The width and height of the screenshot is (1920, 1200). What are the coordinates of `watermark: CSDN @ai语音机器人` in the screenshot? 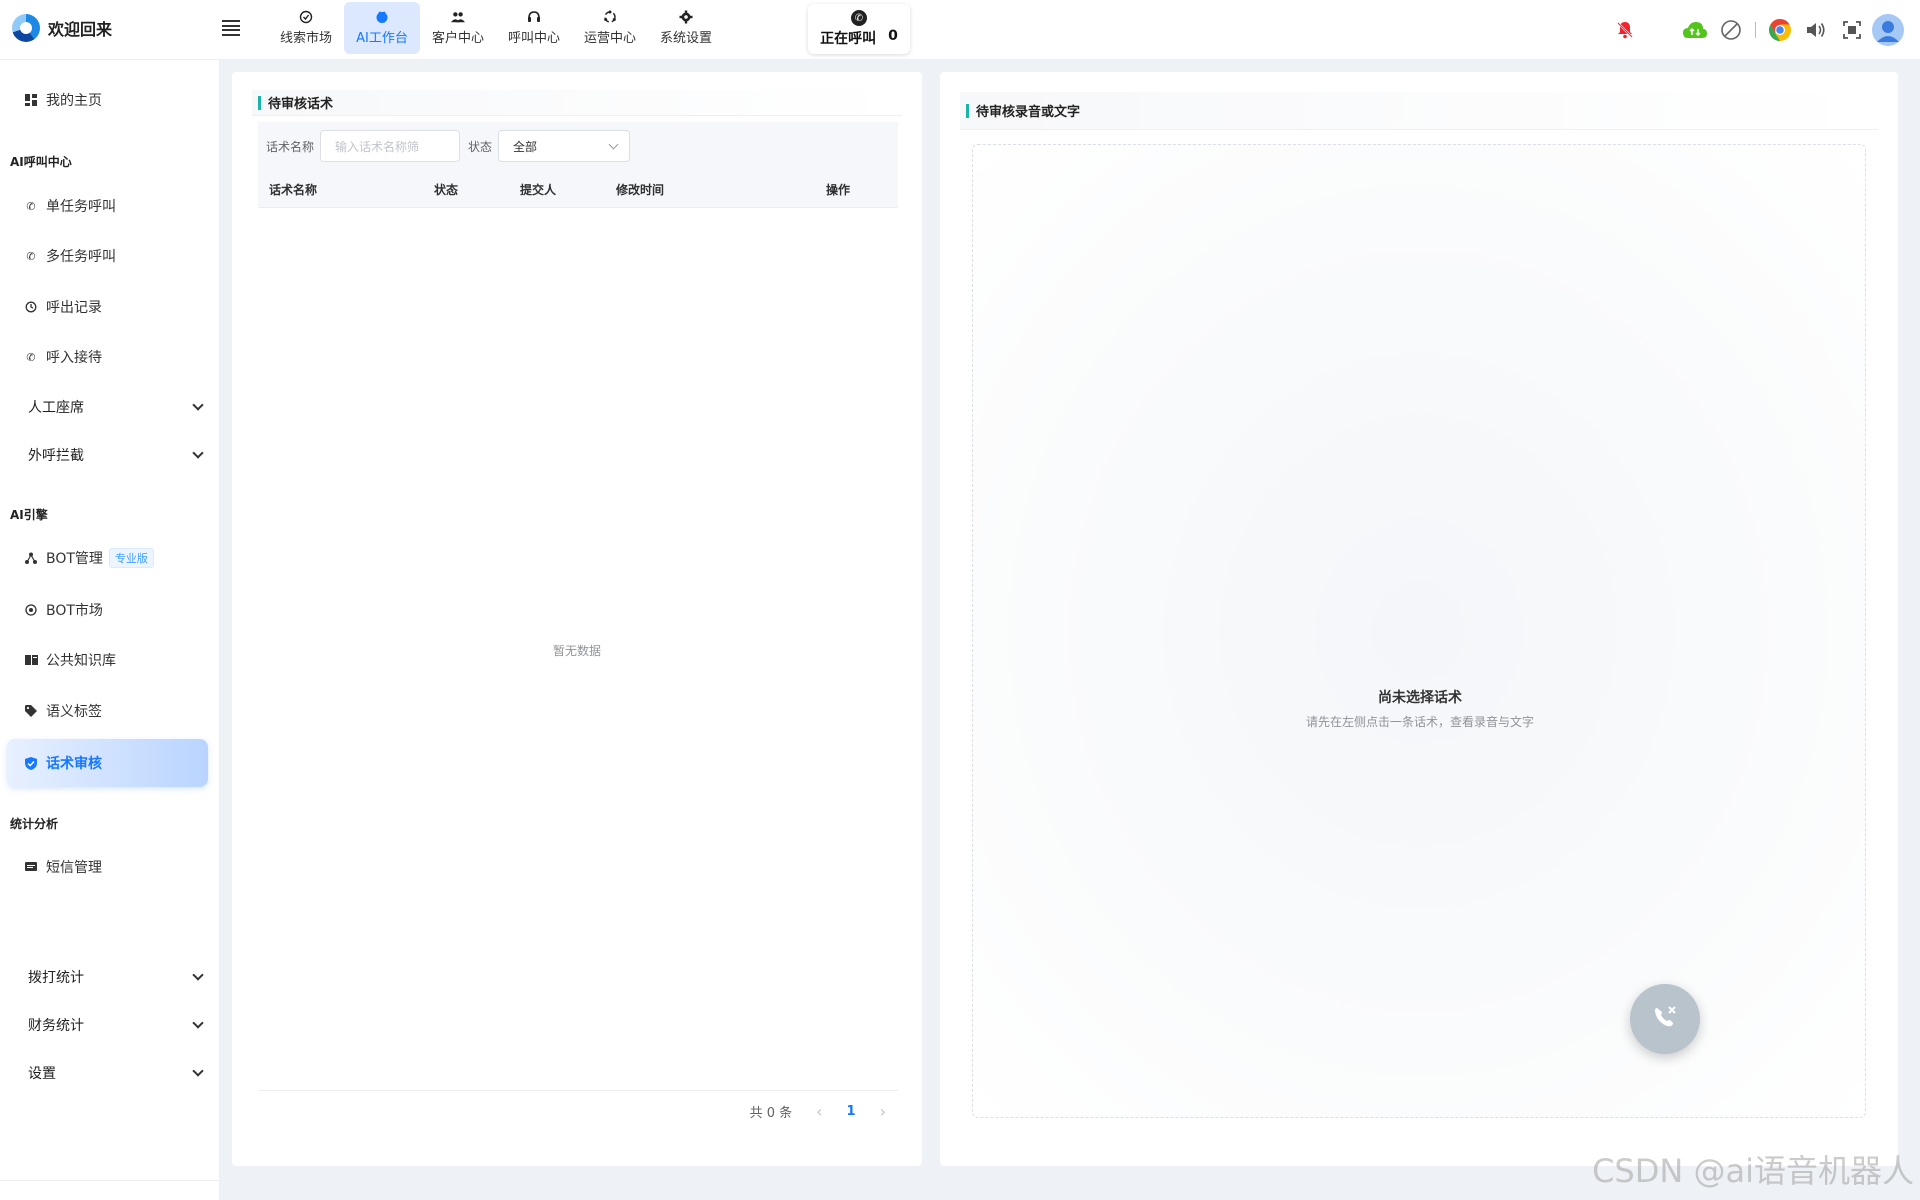 It's located at (1753, 1171).